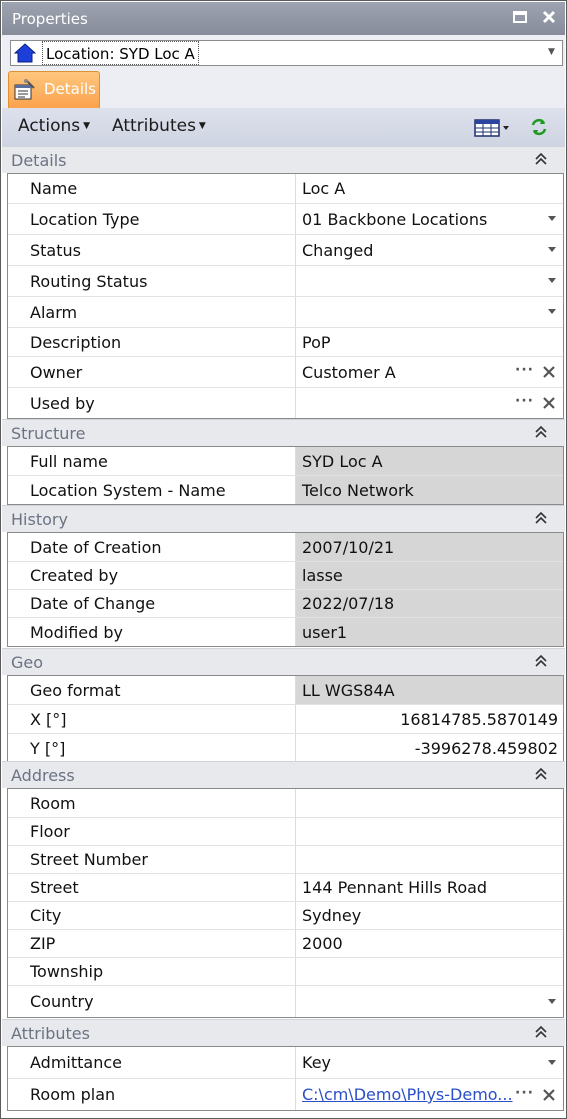 This screenshot has width=567, height=1119. I want to click on geo-format-value: LL WGS84A, so click(429, 690).